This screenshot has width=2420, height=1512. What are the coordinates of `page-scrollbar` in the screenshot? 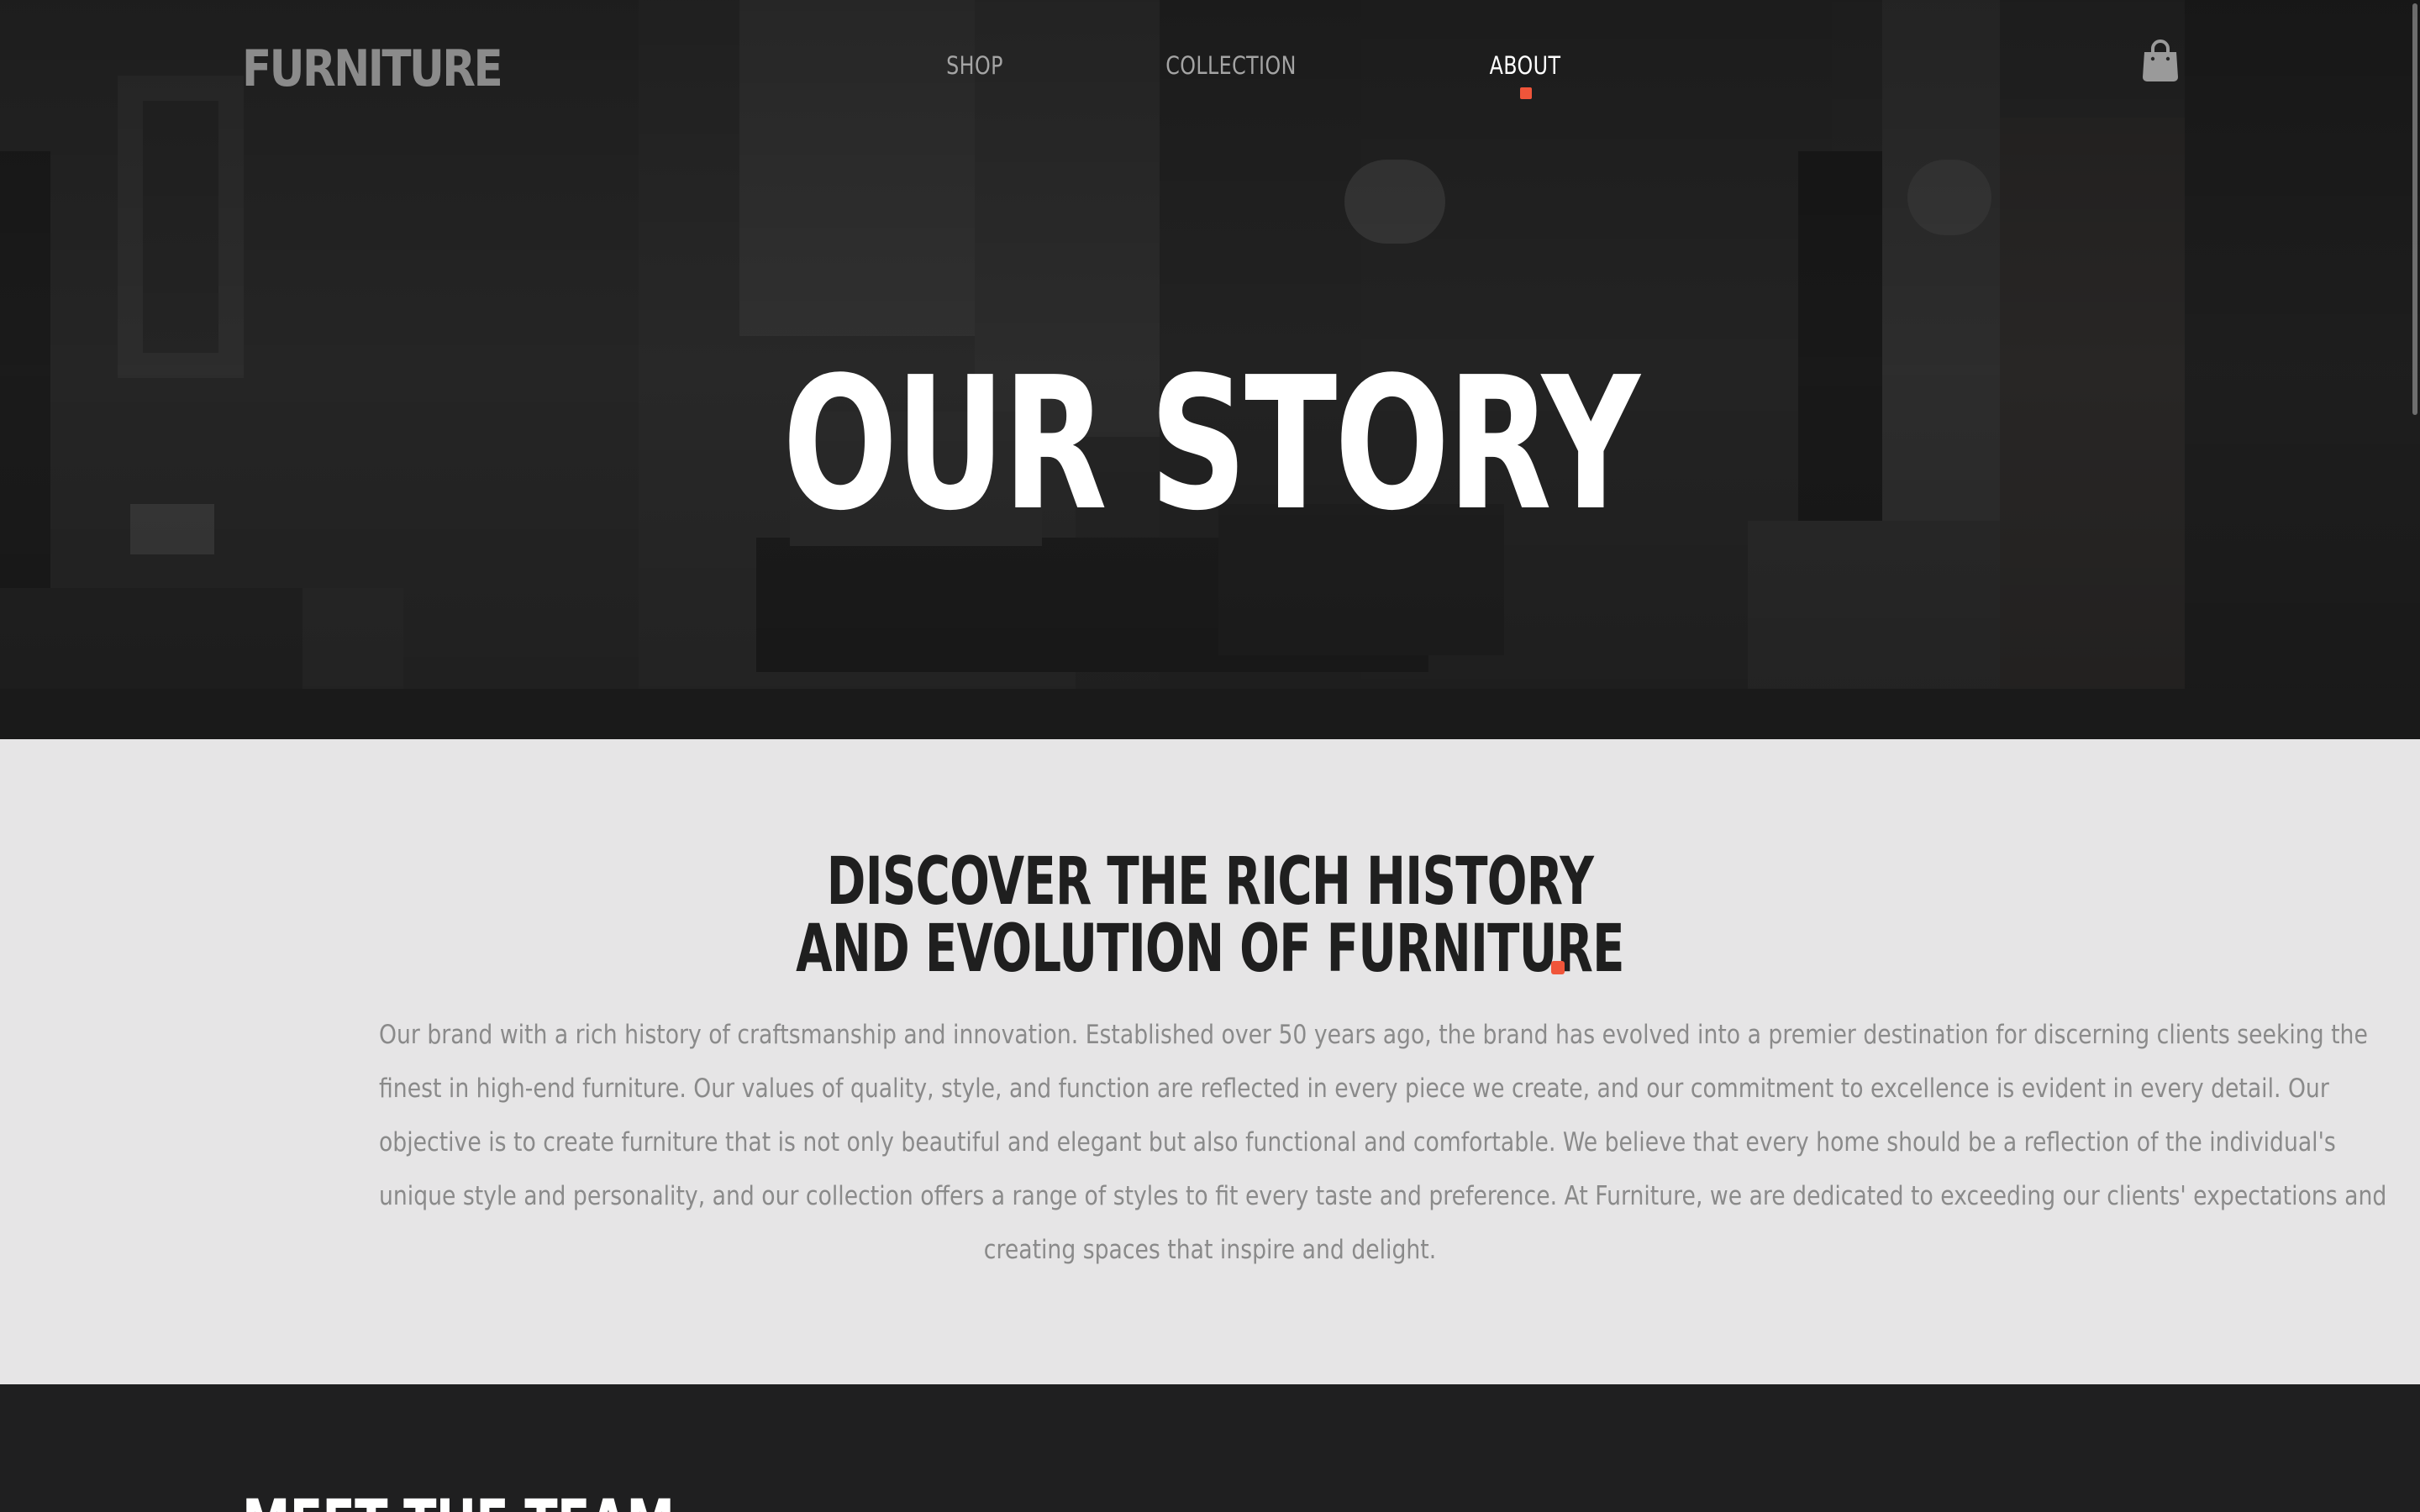 It's located at (2414, 756).